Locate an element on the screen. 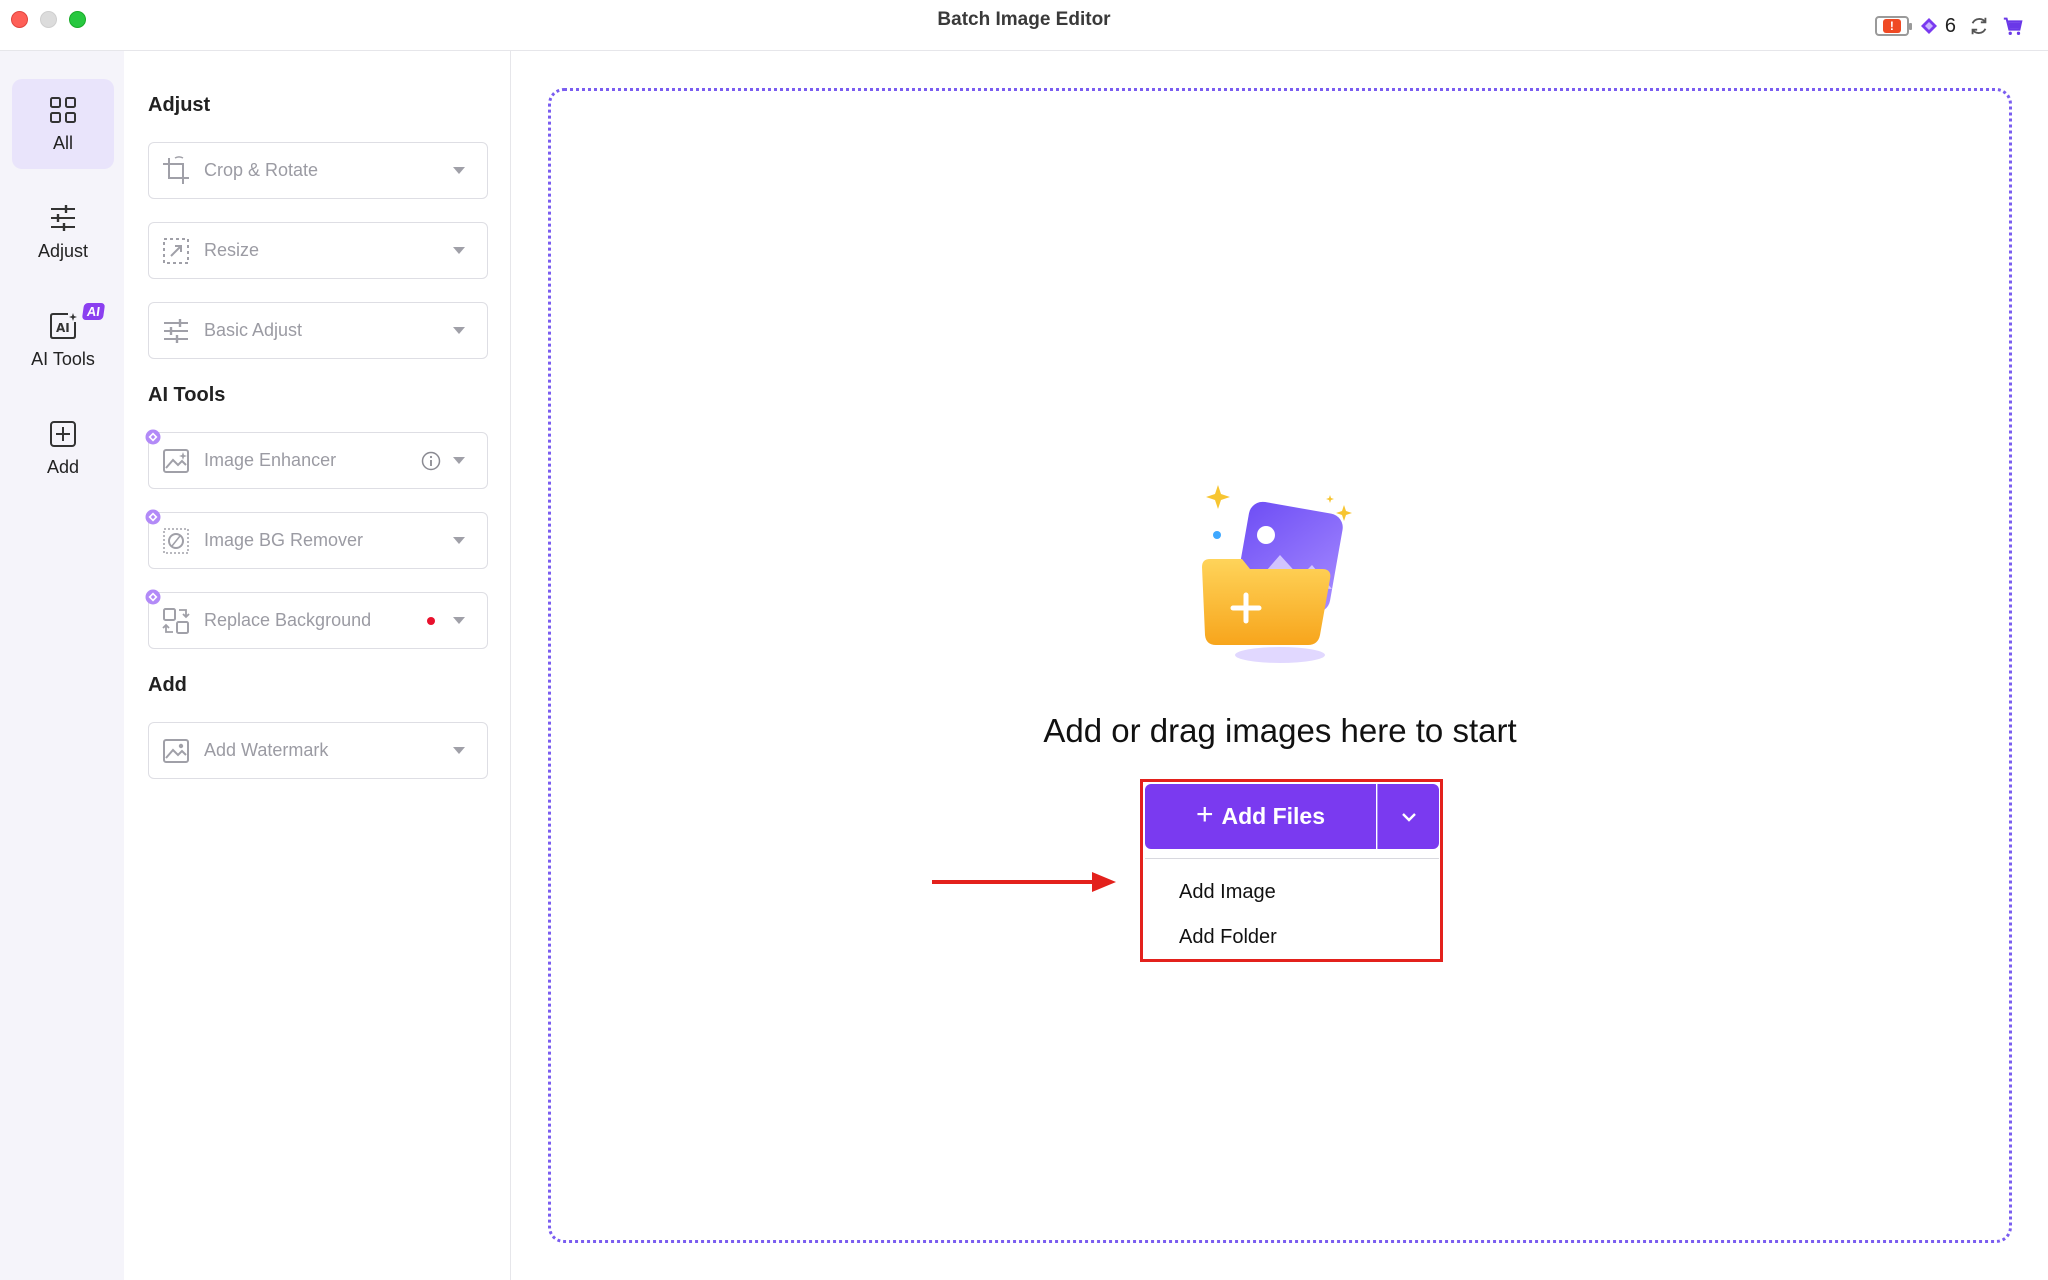 This screenshot has width=2048, height=1280. tool-basic-adjust: Basic Adjust is located at coordinates (318, 330).